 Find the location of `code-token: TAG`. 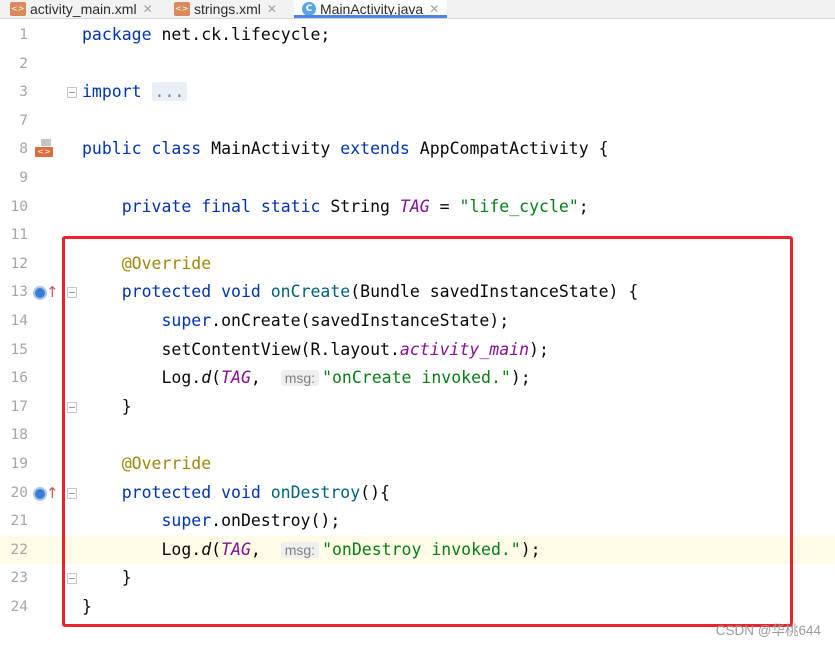

code-token: TAG is located at coordinates (414, 206).